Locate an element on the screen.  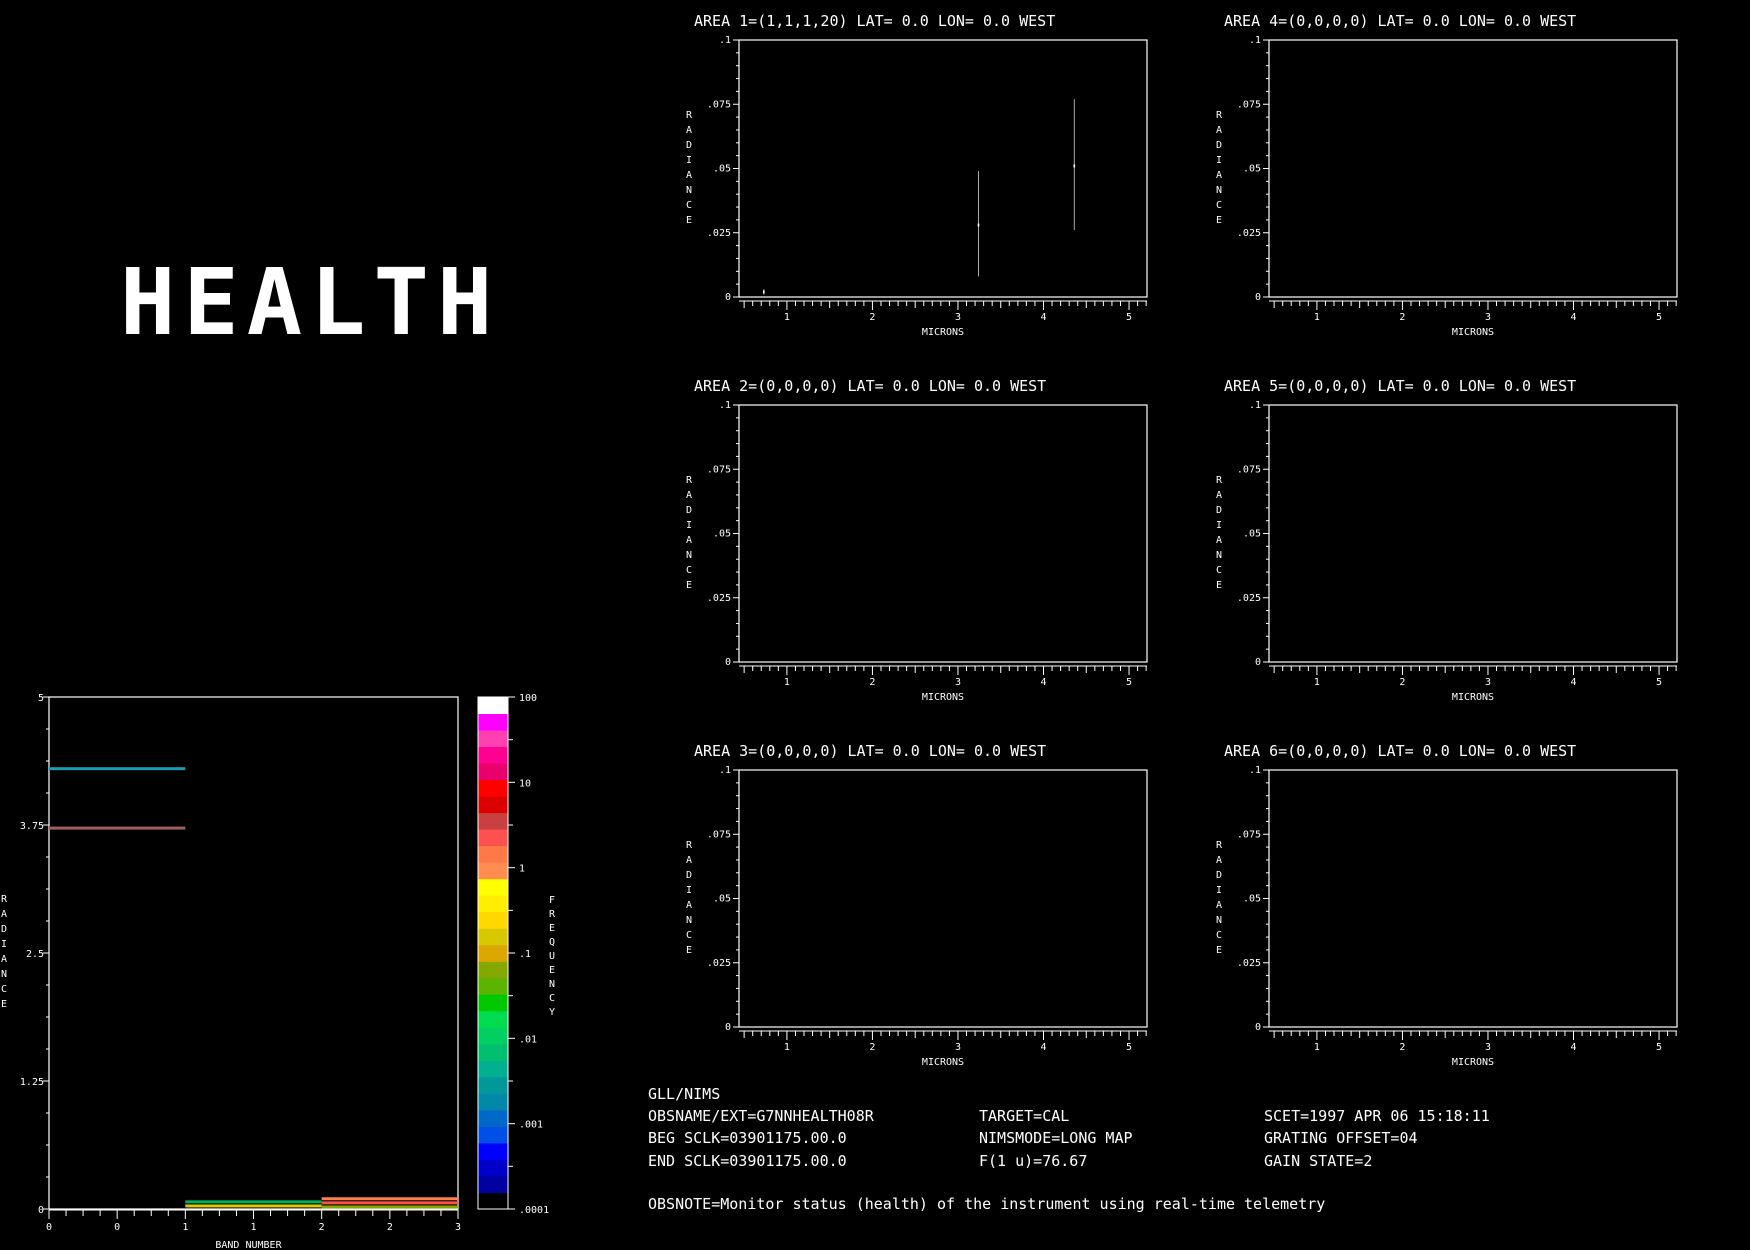
colorbar-tick-label: .1 is located at coordinates (525, 954).